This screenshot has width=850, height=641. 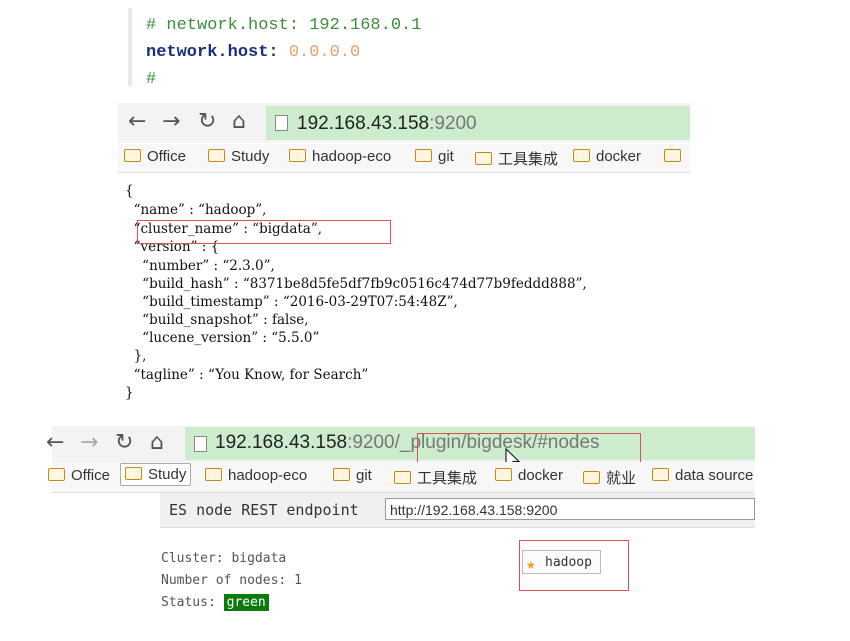 I want to click on browser1-url: 192.168.43.158:9200, so click(x=387, y=124).